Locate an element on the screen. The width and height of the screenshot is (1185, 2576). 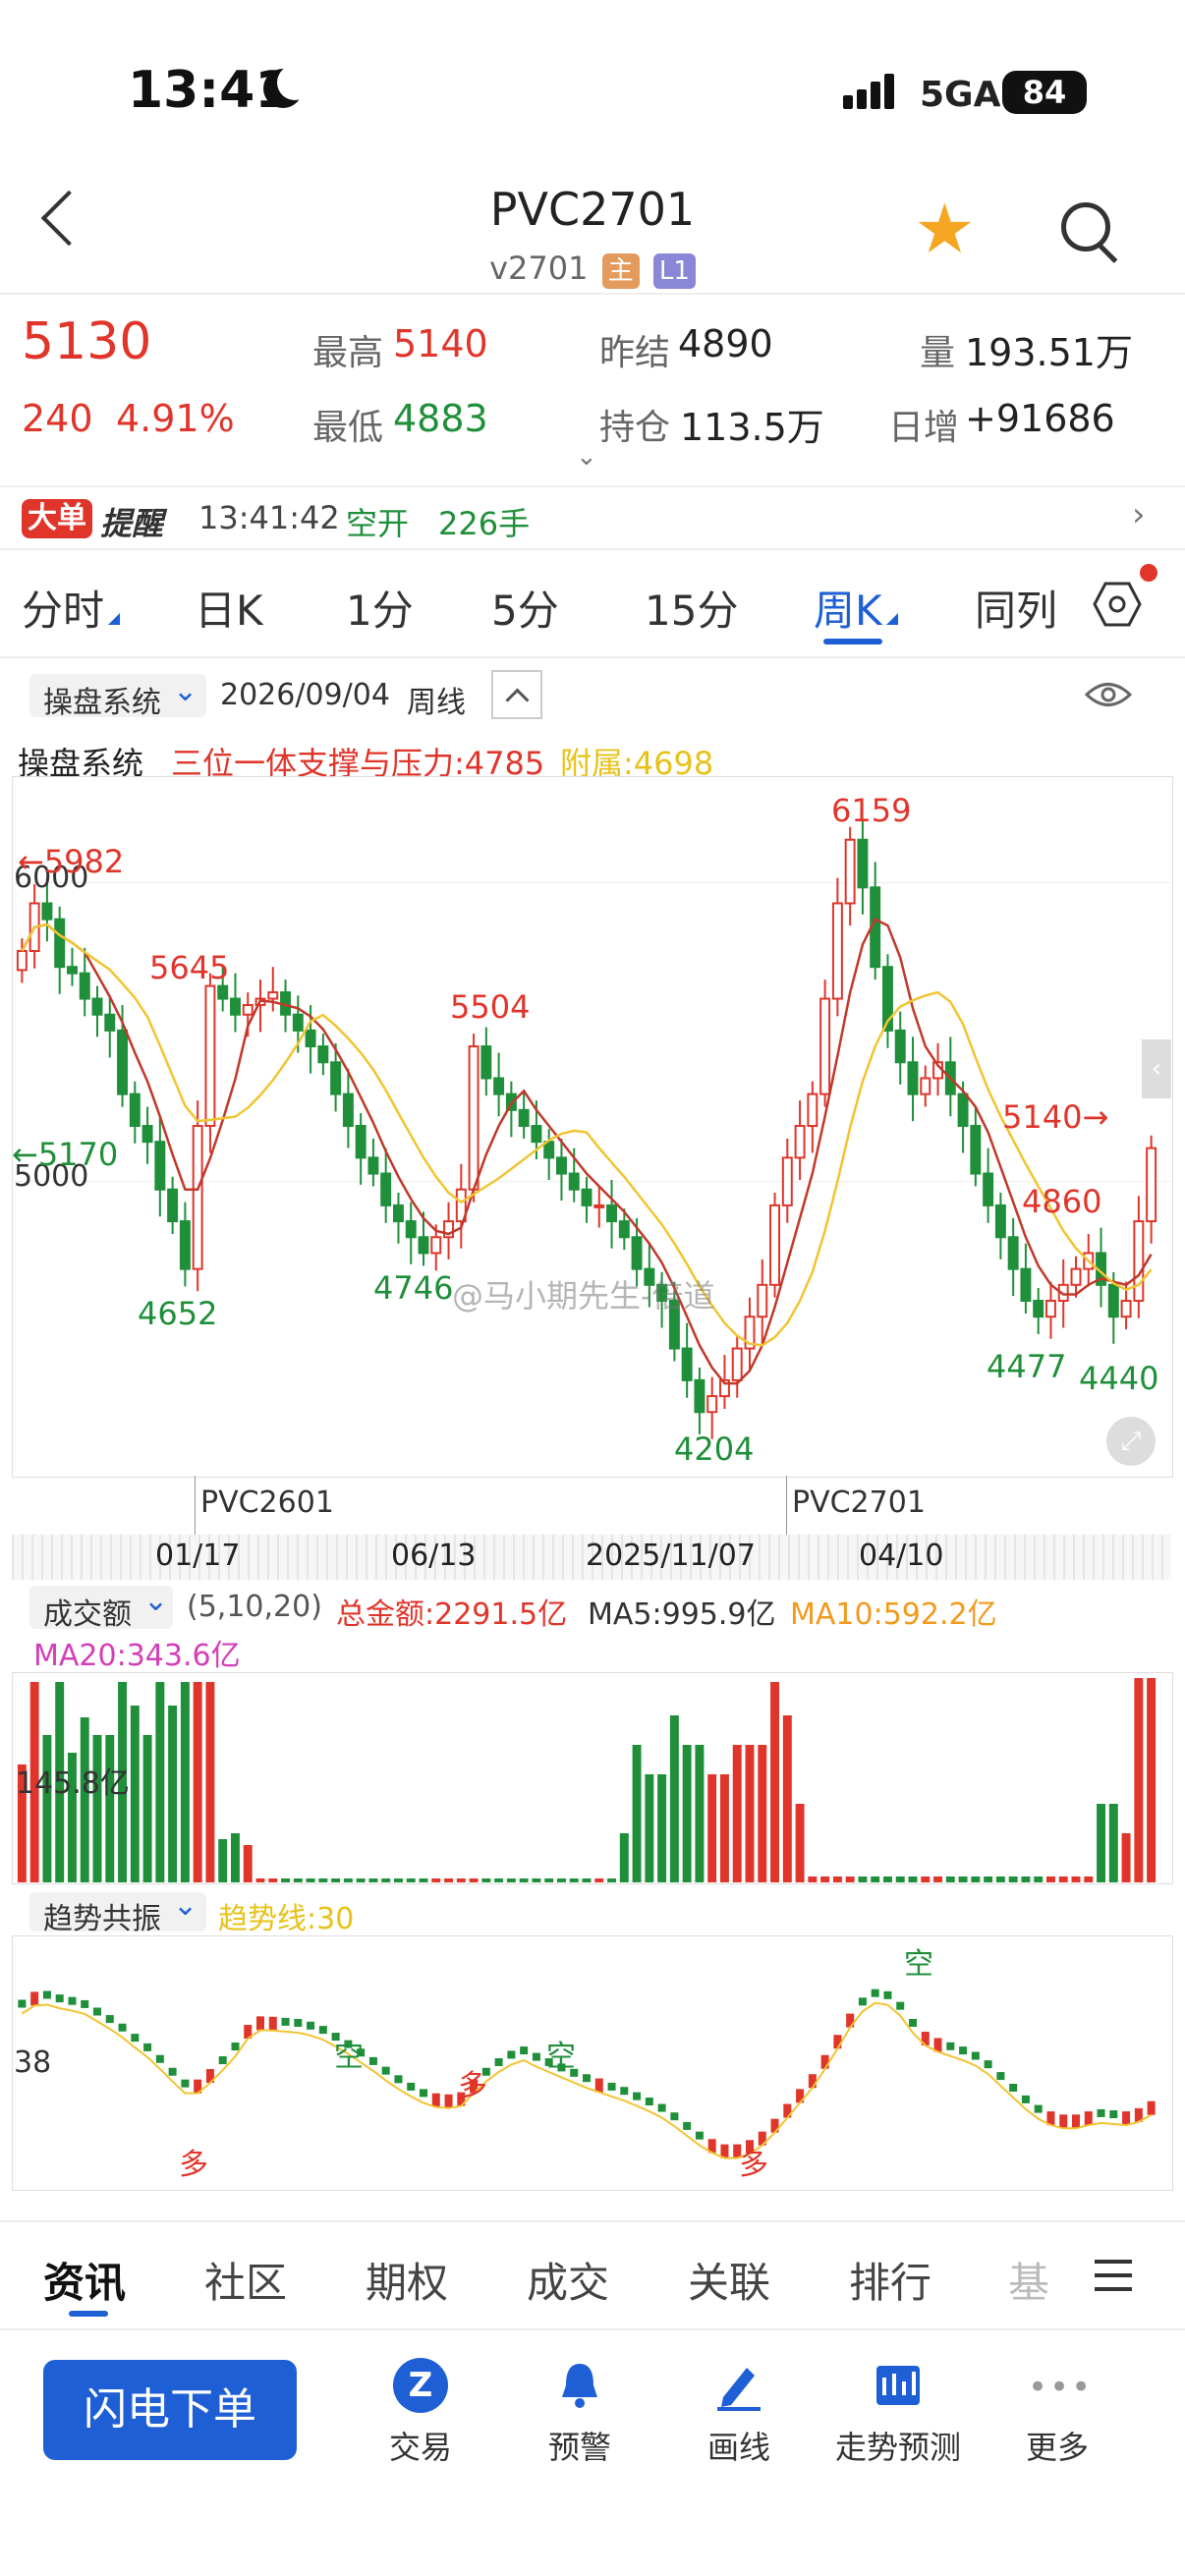
cellular-signal-icon is located at coordinates (871, 91).